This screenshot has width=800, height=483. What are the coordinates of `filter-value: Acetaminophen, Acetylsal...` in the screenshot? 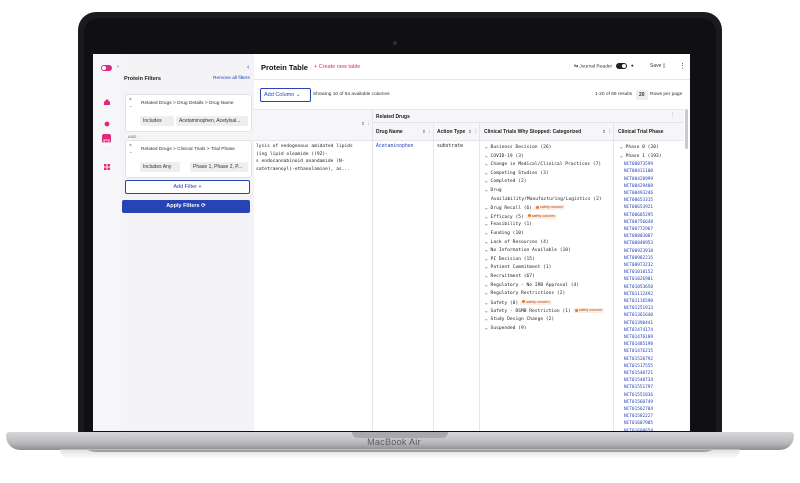 It's located at (212, 121).